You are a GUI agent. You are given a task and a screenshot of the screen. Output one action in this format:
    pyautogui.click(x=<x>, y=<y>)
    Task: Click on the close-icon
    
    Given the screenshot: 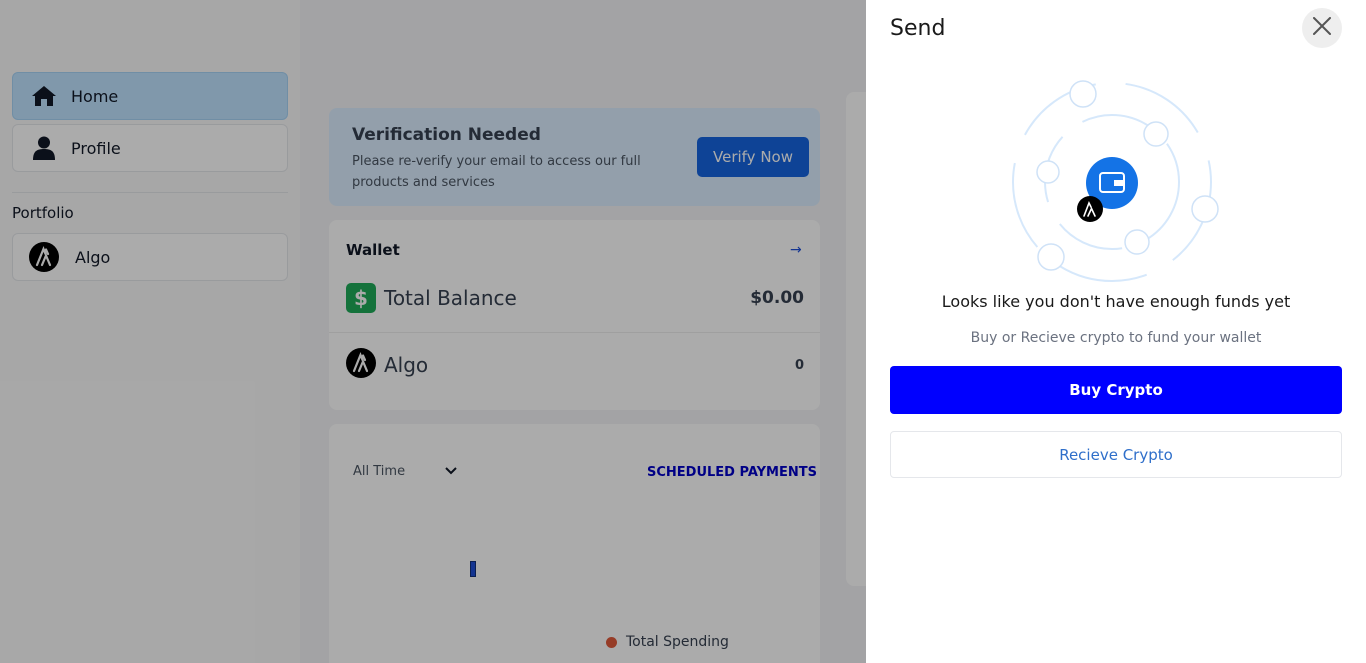 What is the action you would take?
    pyautogui.click(x=1322, y=28)
    